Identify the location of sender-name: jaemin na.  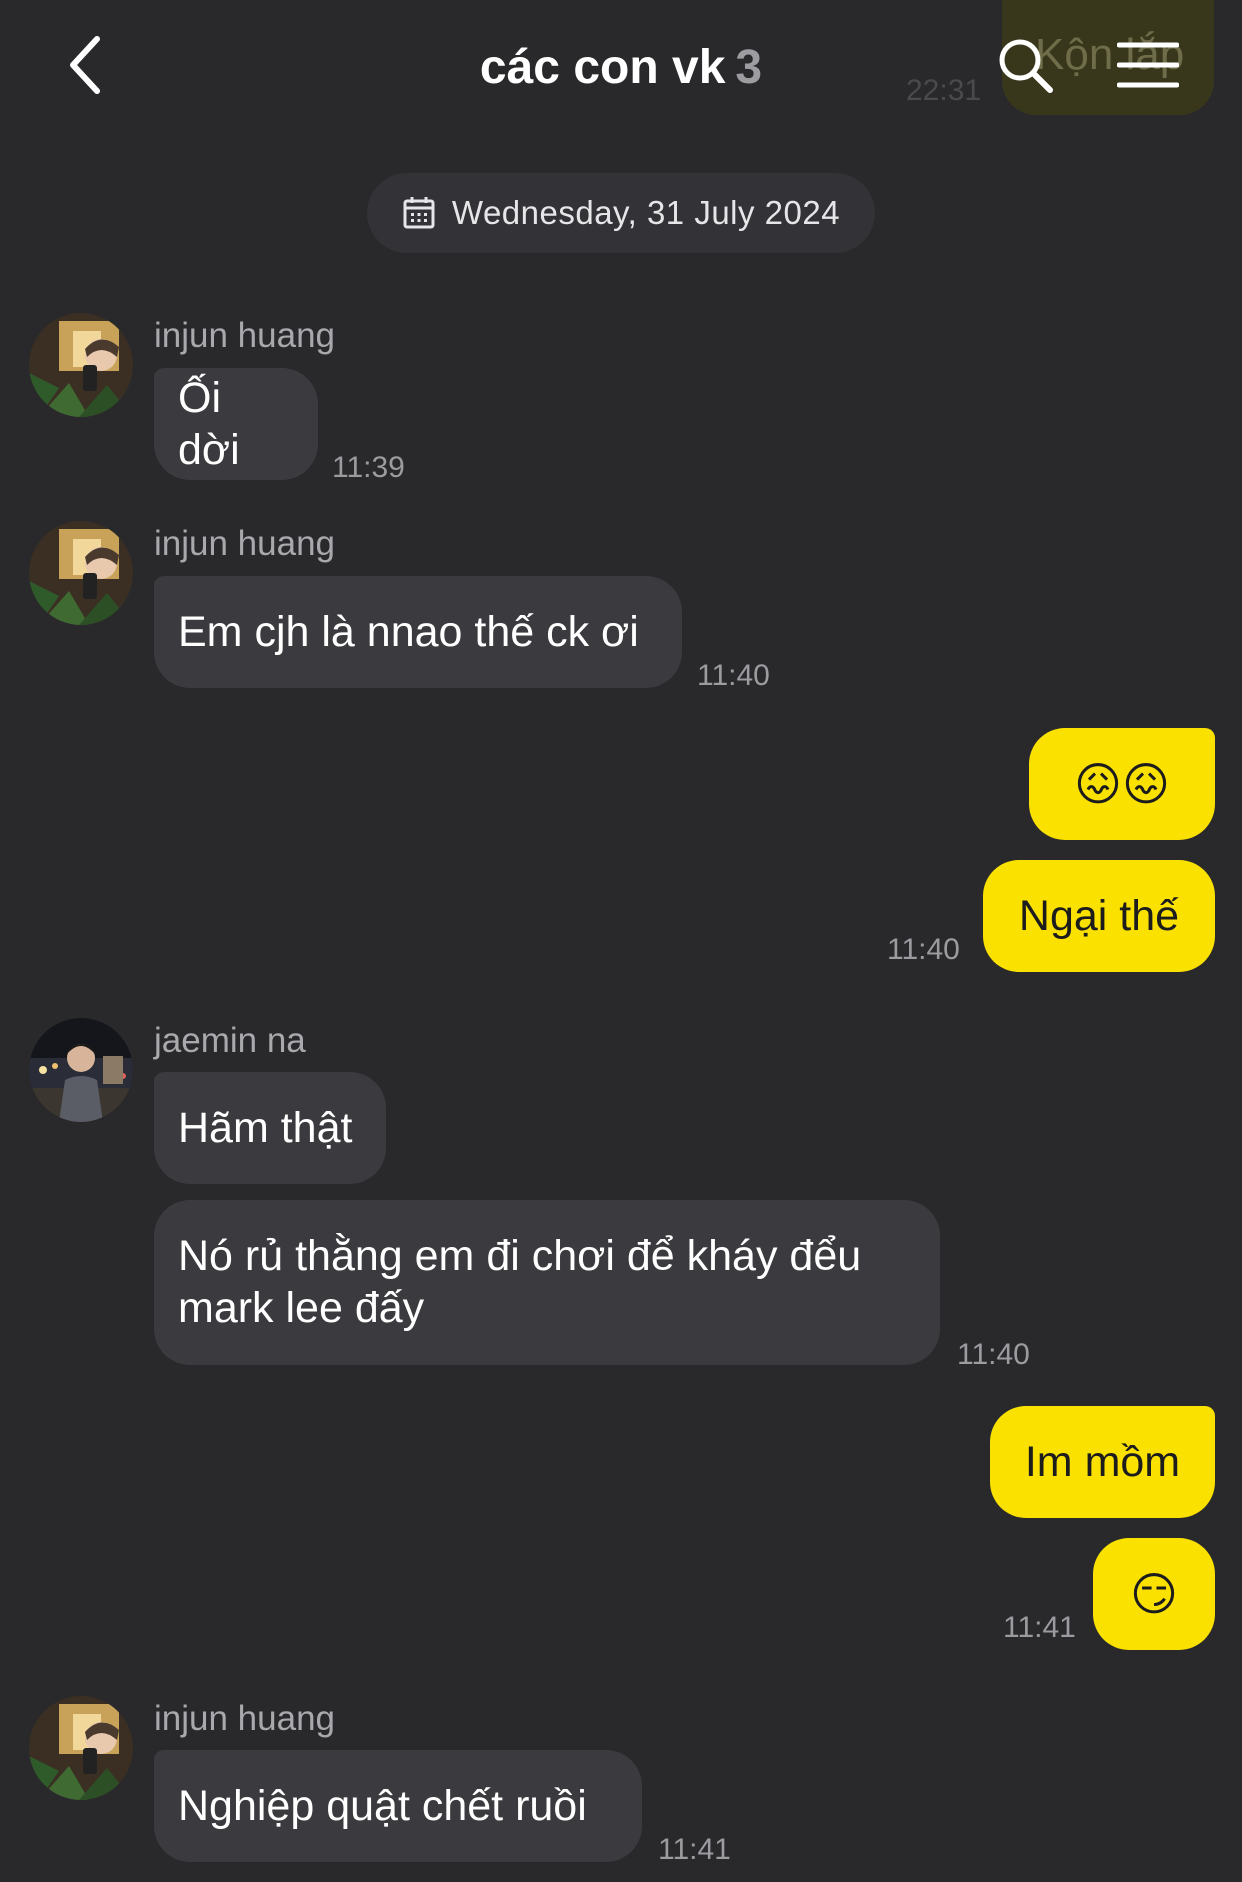
(230, 1040).